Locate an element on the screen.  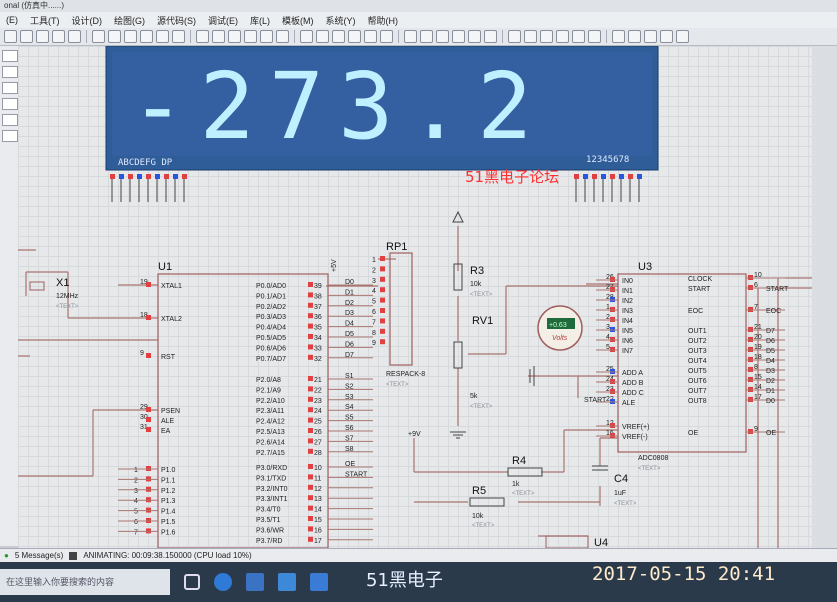
voltmeter-reading: +0.63 is located at coordinates (558, 325).